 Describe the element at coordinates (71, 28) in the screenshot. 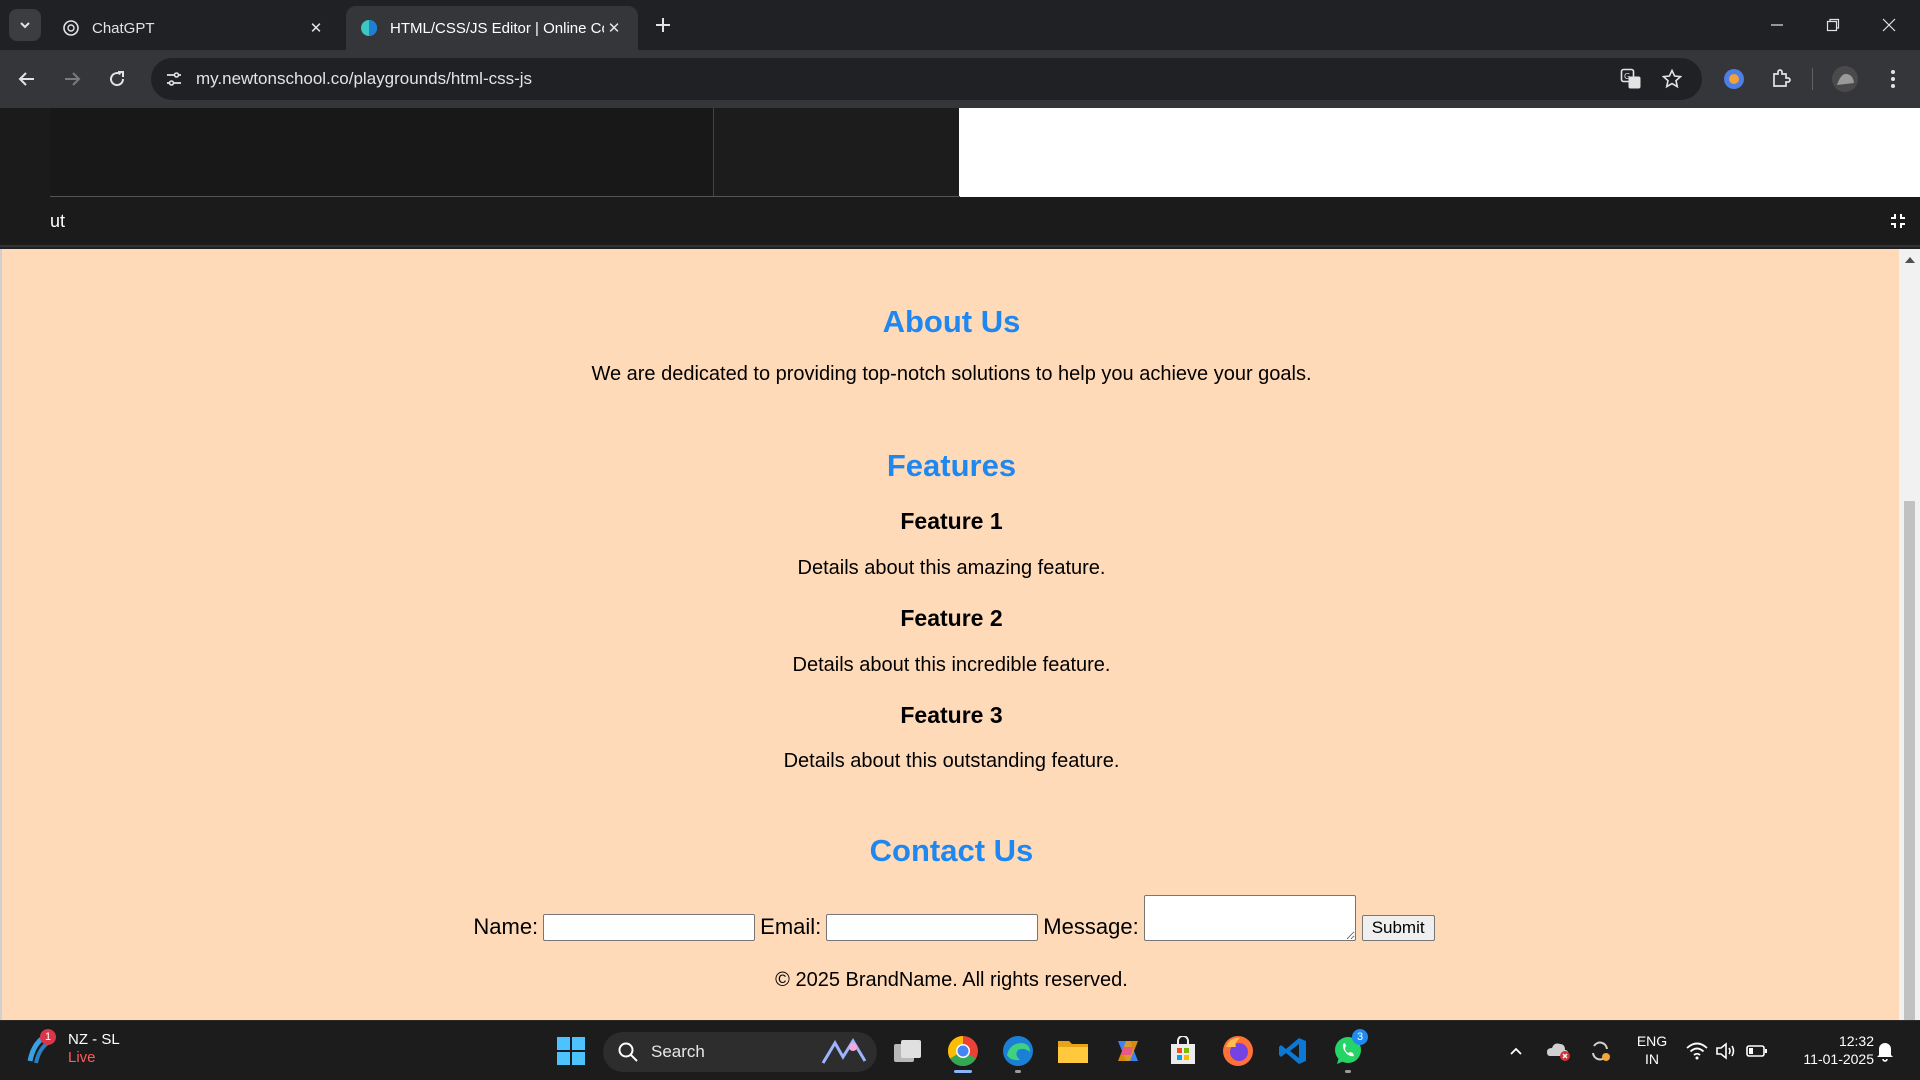

I see `chatgpt-logo-icon` at that location.